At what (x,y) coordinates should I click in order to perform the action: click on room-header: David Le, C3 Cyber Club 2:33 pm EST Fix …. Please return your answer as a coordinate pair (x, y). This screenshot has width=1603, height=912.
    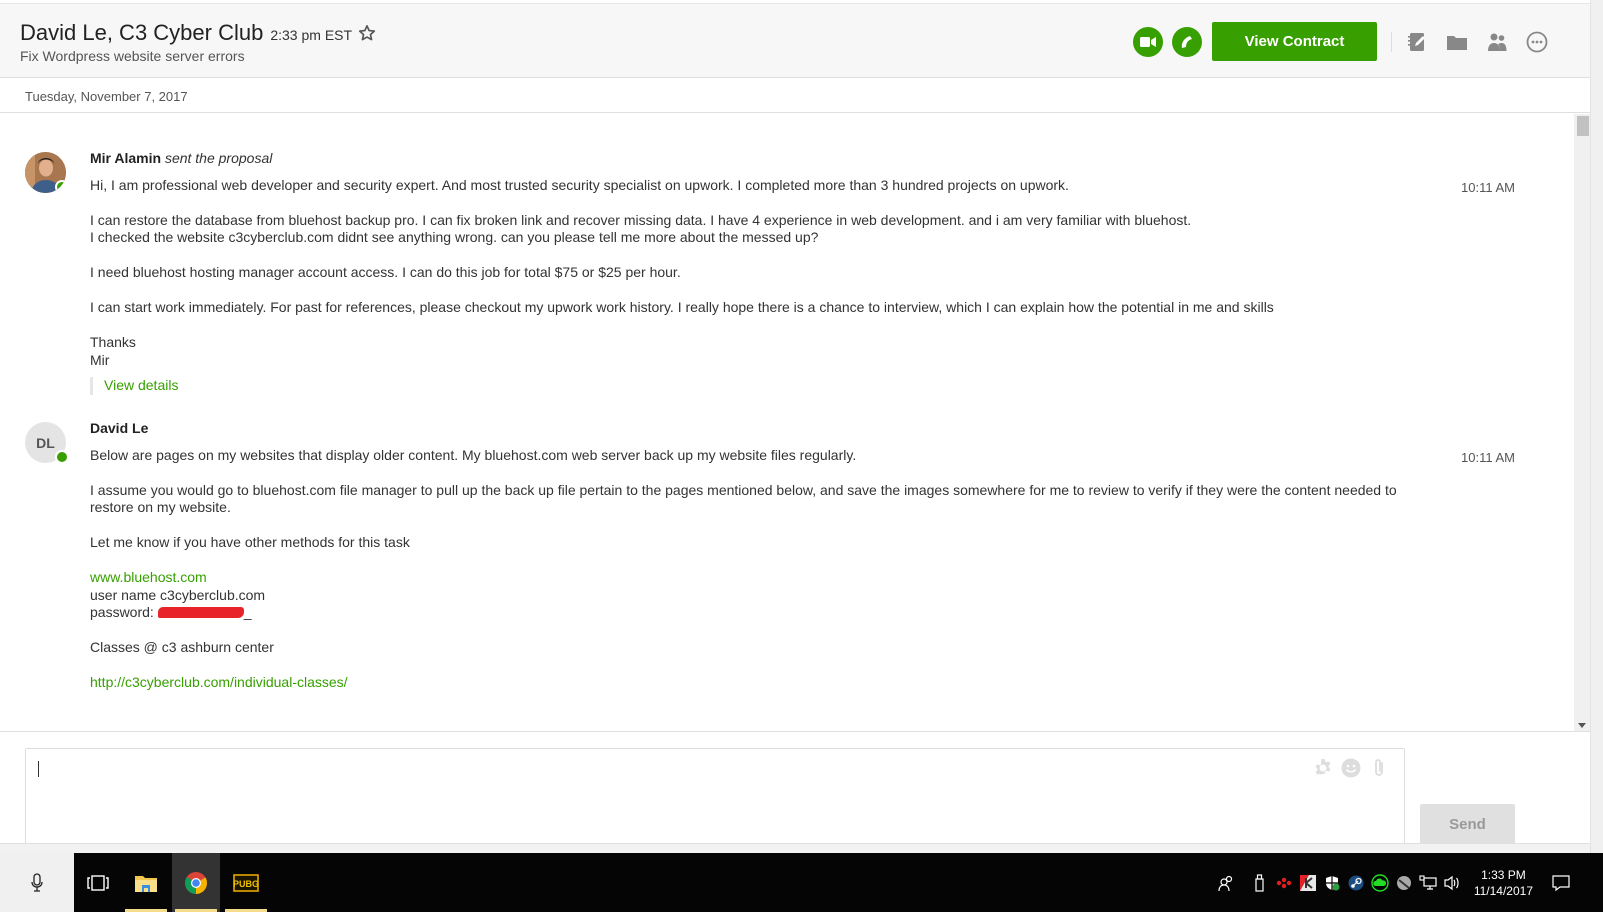
    Looking at the image, I should click on (795, 40).